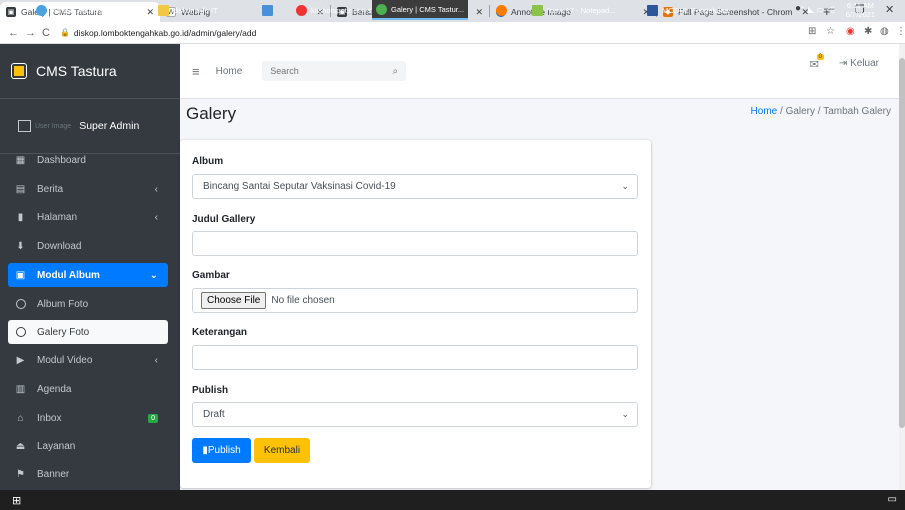  Describe the element at coordinates (88, 474) in the screenshot. I see `sidebar-item-banner: ⚑ Banner` at that location.